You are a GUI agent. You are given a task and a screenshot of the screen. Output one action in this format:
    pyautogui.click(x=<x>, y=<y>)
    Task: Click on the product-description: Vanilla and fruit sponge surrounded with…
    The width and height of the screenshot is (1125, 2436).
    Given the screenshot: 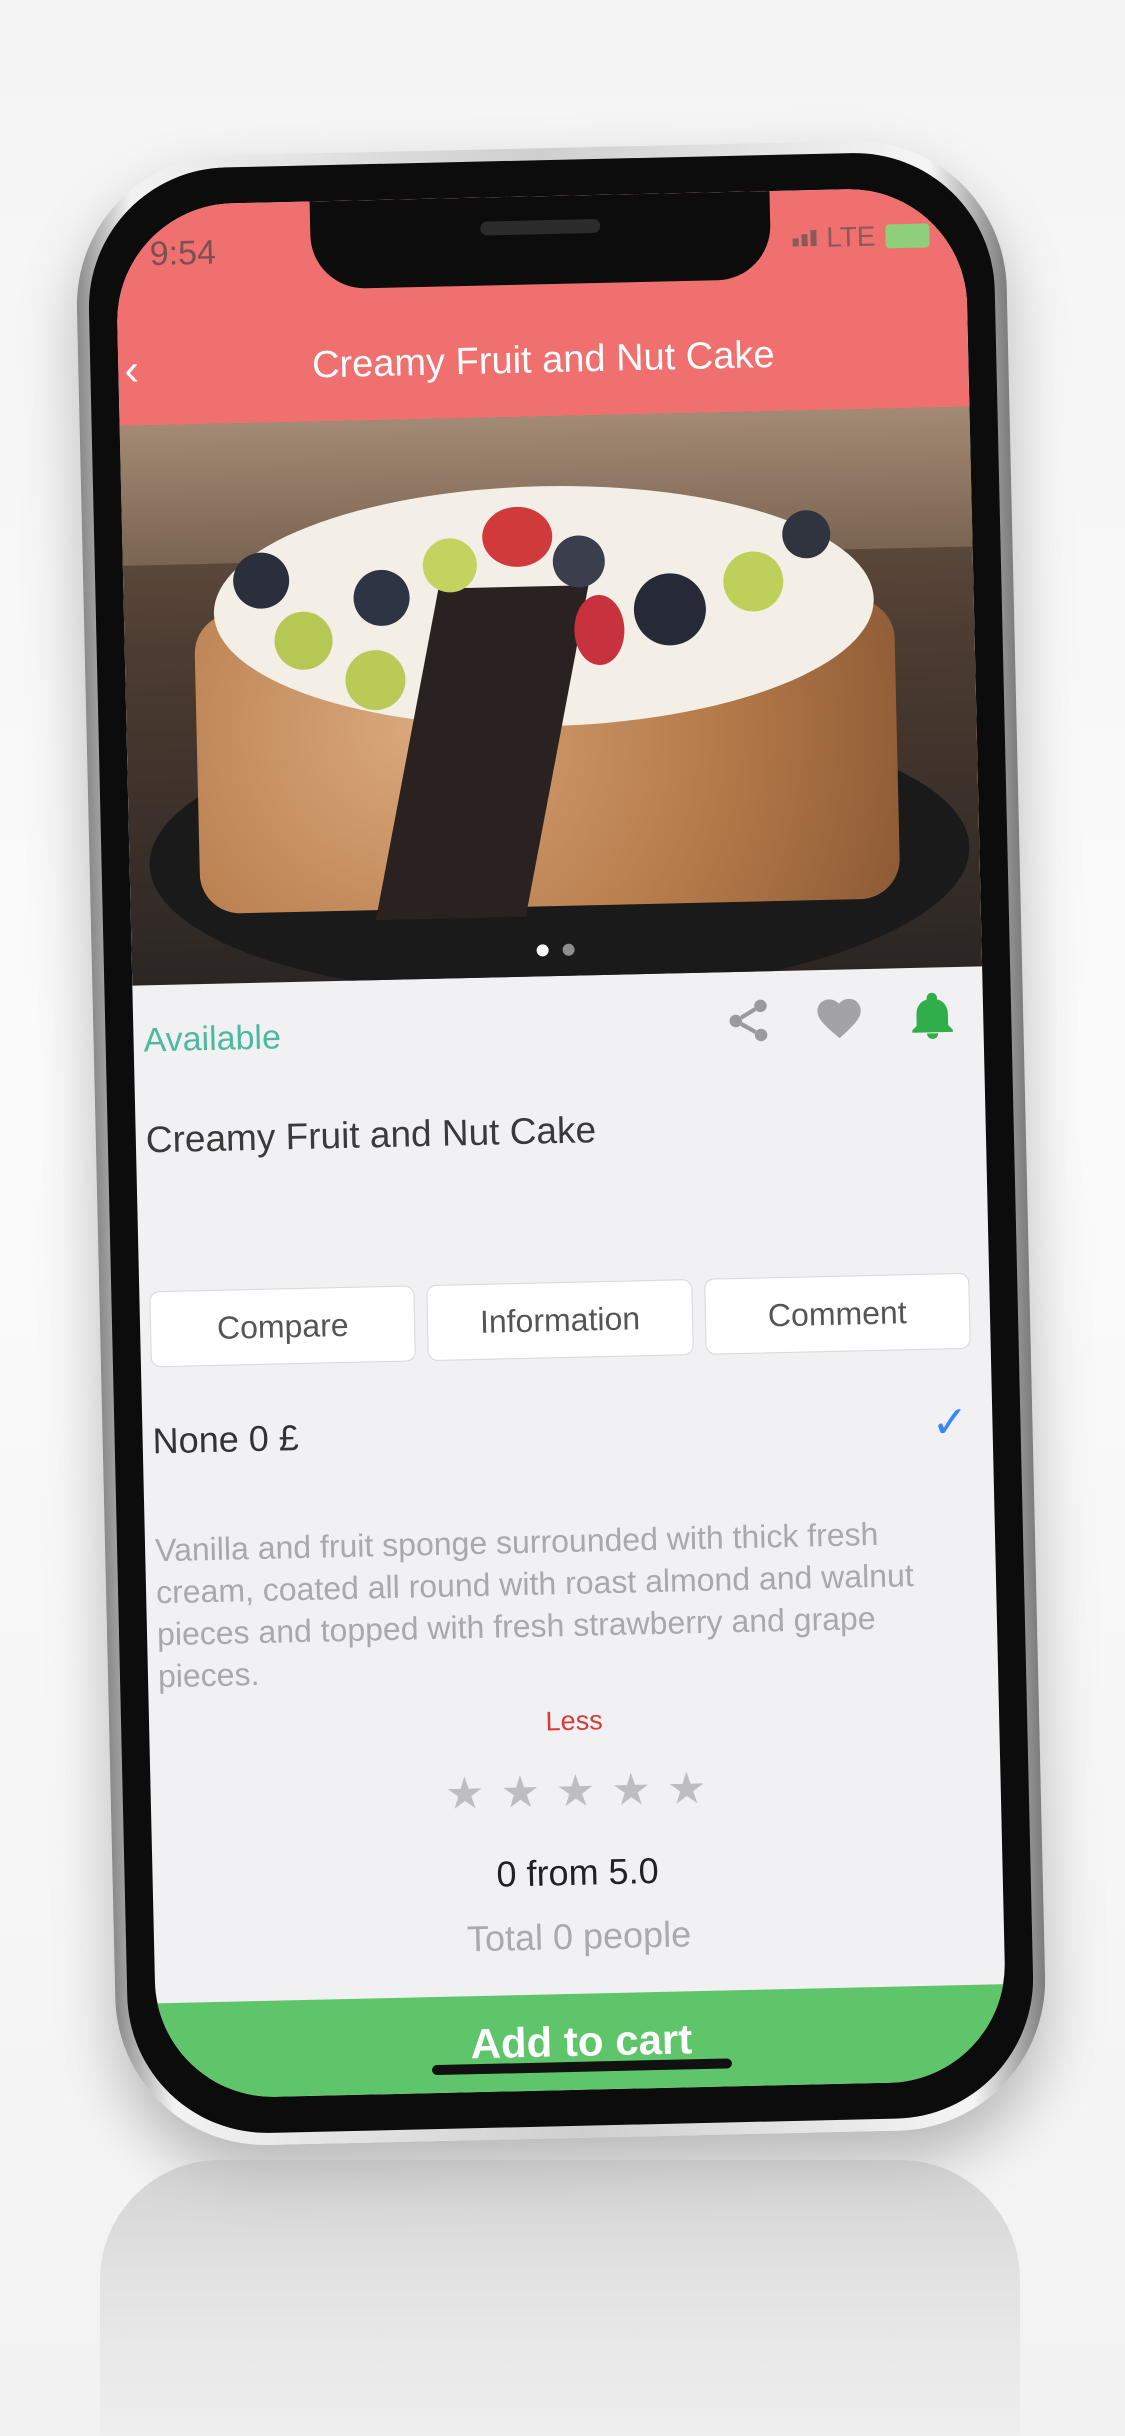 What is the action you would take?
    pyautogui.click(x=534, y=1605)
    